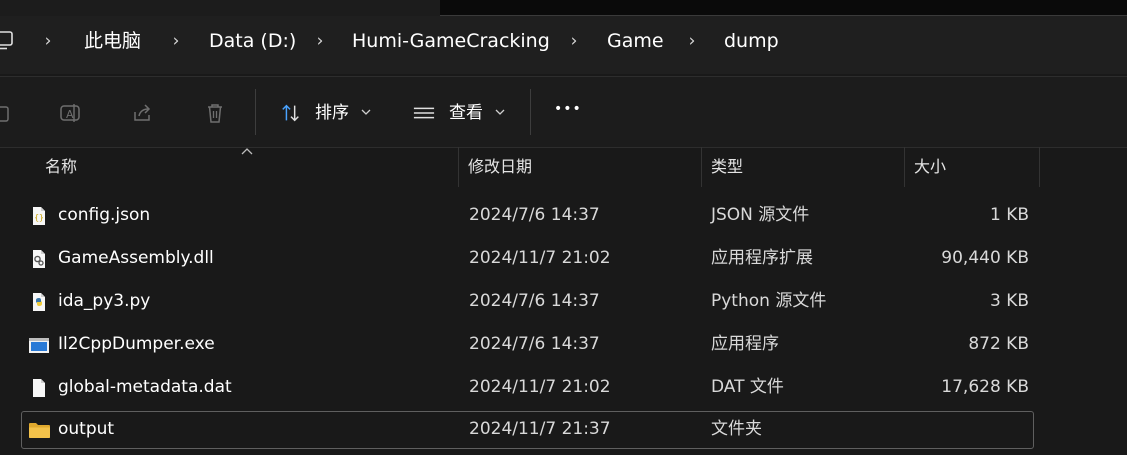 Image resolution: width=1127 pixels, height=455 pixels. Describe the element at coordinates (332, 113) in the screenshot. I see `sort-label: 排序` at that location.